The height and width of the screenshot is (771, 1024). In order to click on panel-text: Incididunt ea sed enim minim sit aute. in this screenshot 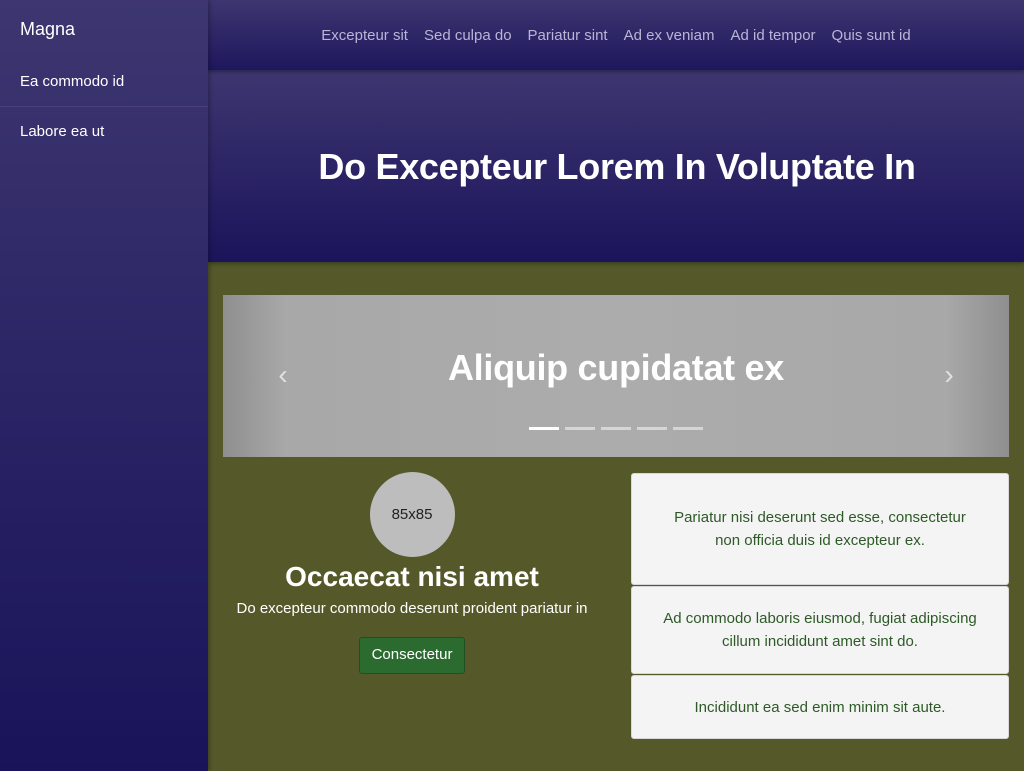, I will do `click(820, 707)`.